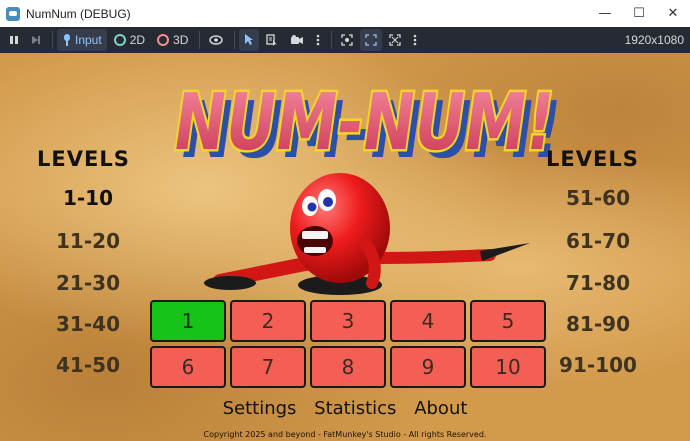 This screenshot has height=441, width=690. Describe the element at coordinates (367, 234) in the screenshot. I see `red-creature-mascot` at that location.